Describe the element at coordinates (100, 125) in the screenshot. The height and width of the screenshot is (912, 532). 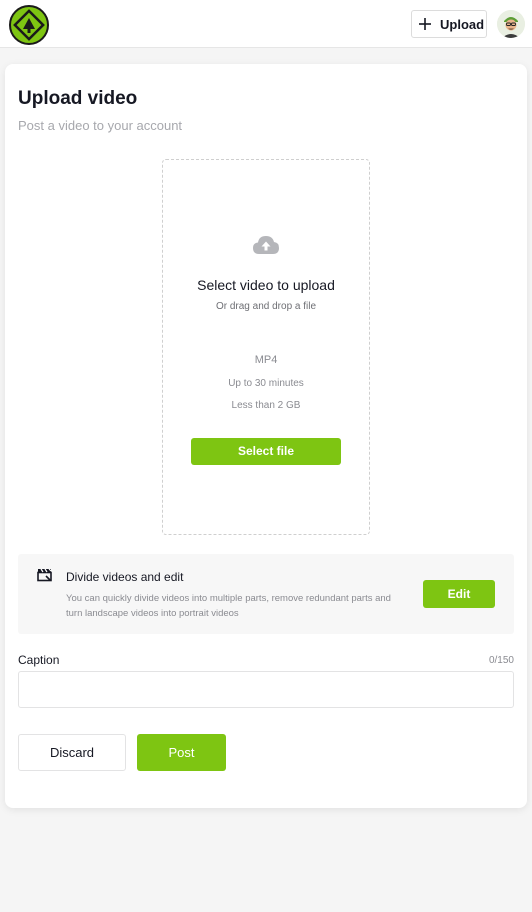
I see `page-subtitle: Post a video to your account` at that location.